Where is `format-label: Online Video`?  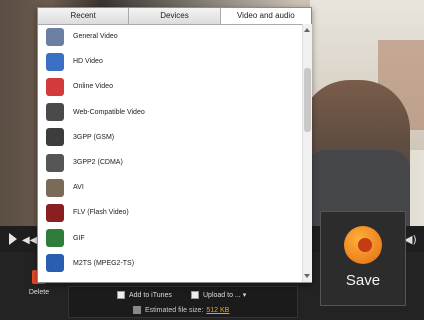 format-label: Online Video is located at coordinates (93, 87).